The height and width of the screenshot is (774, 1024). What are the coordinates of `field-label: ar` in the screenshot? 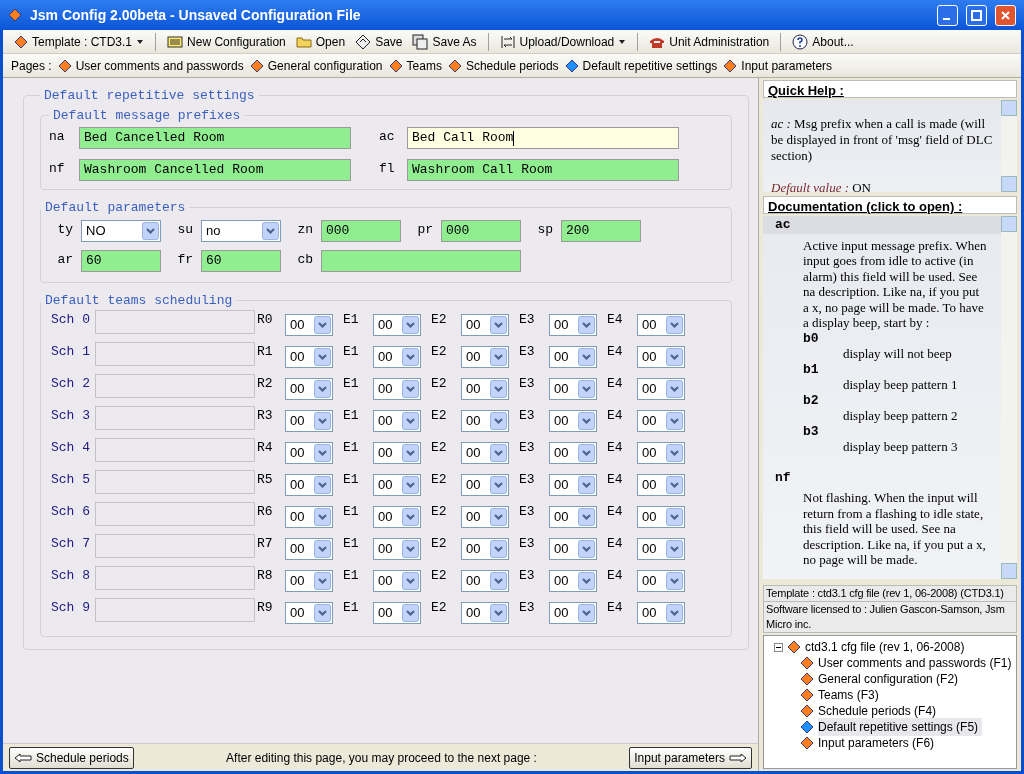 It's located at (65, 259).